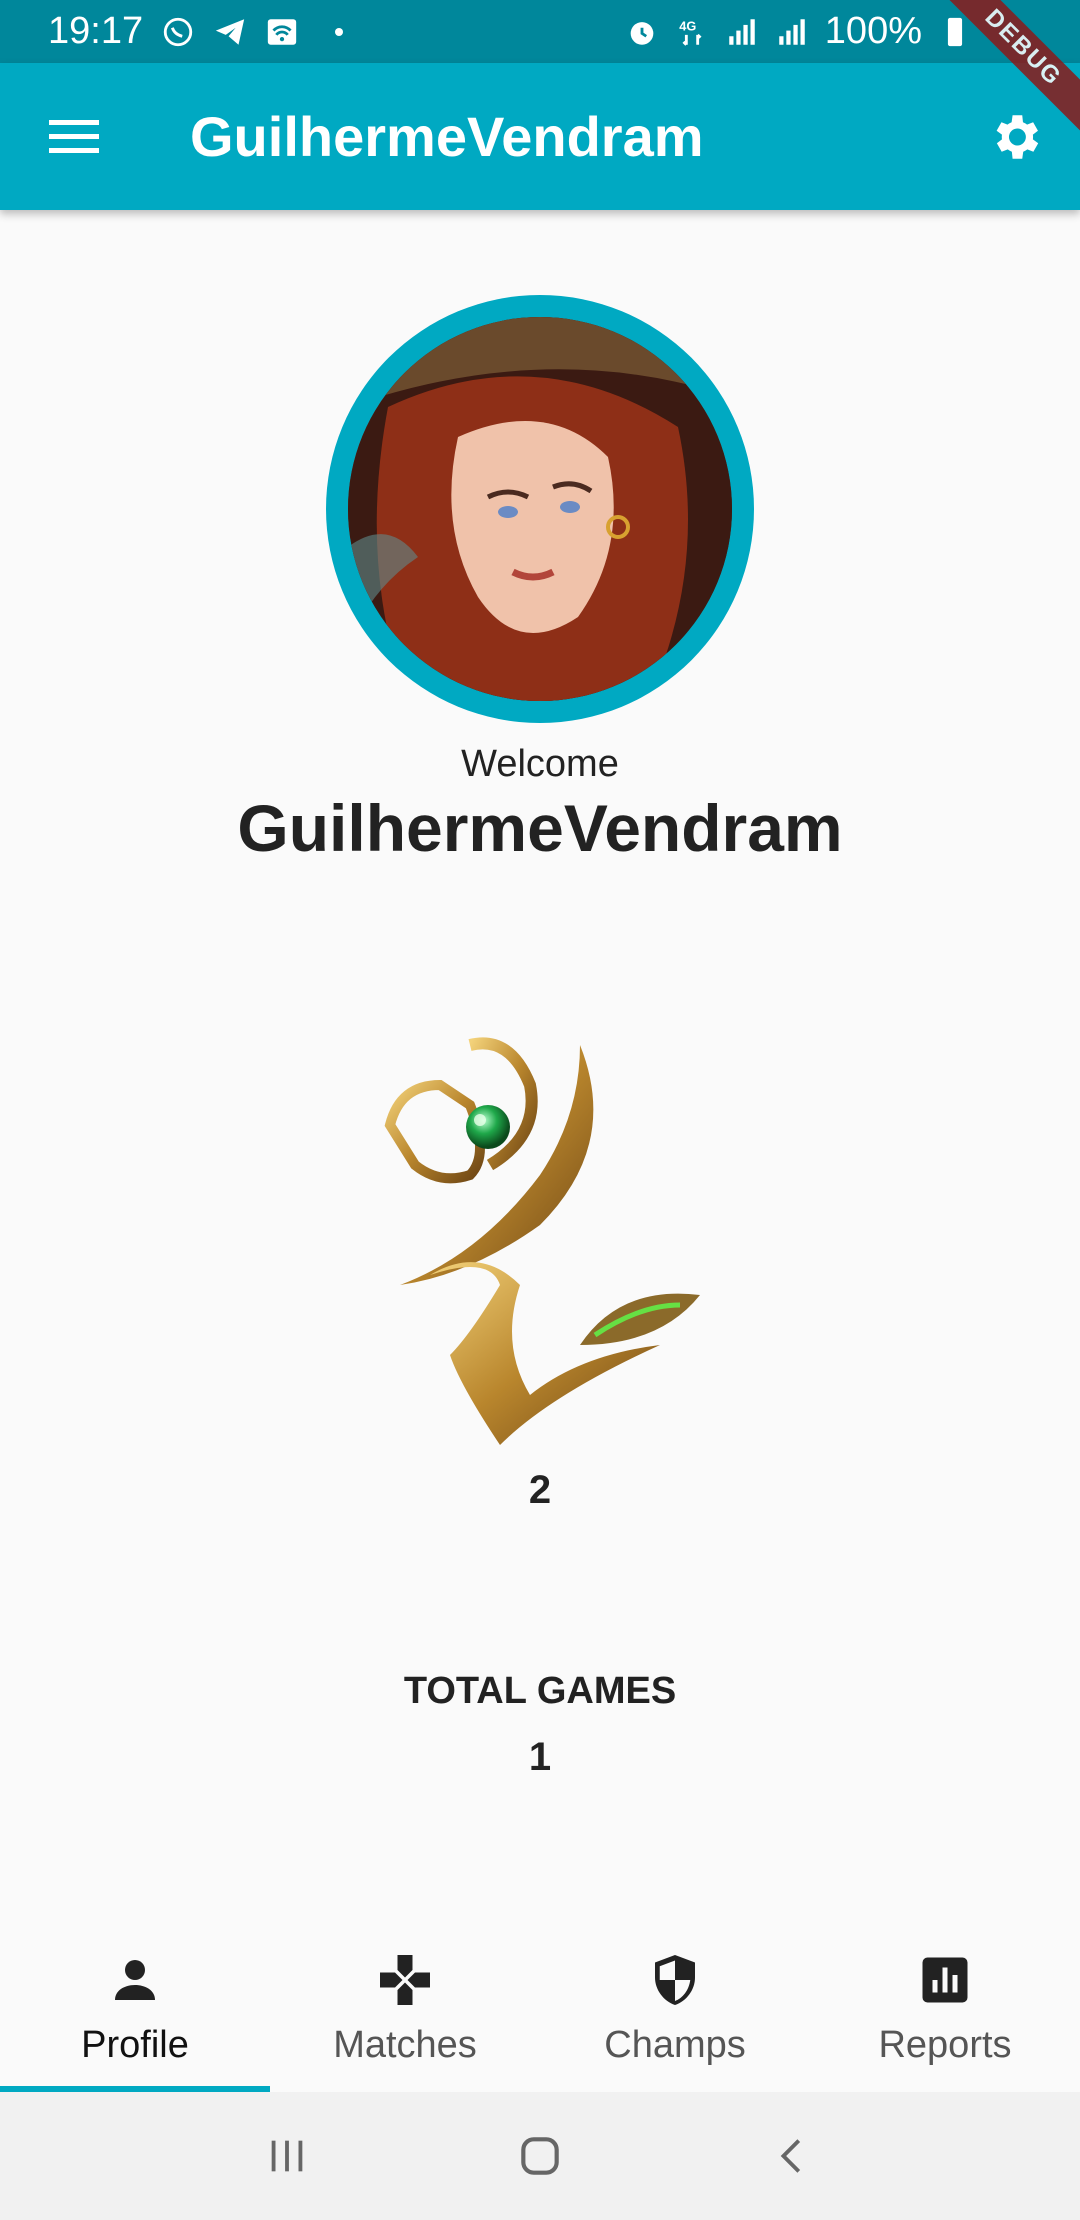 The image size is (1080, 2220). Describe the element at coordinates (675, 2045) in the screenshot. I see `nav-label-champs: Champs` at that location.